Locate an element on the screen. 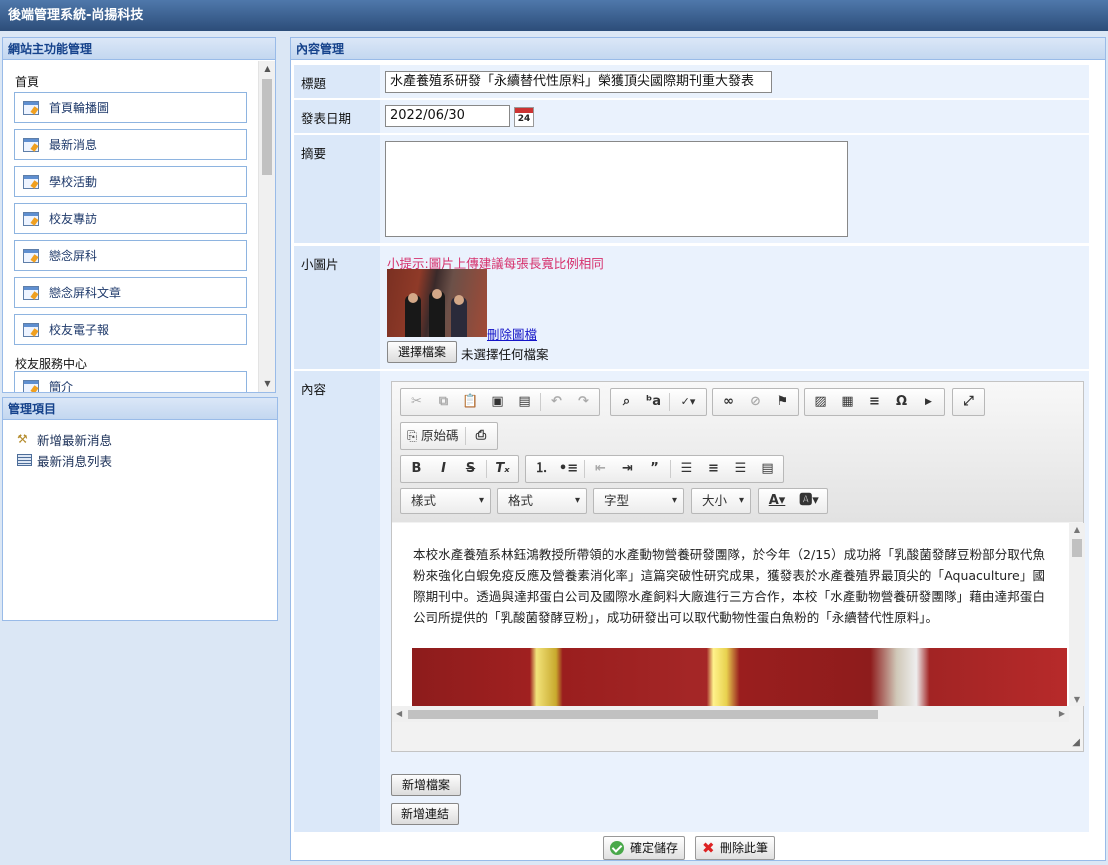 This screenshot has width=1108, height=865. panel-header: 管理項目 is located at coordinates (140, 409).